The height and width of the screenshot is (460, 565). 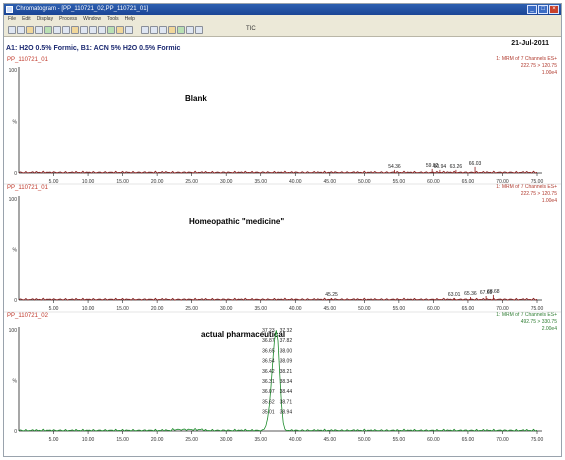 I want to click on transition-1: 222.75 > 120.75, so click(x=539, y=194).